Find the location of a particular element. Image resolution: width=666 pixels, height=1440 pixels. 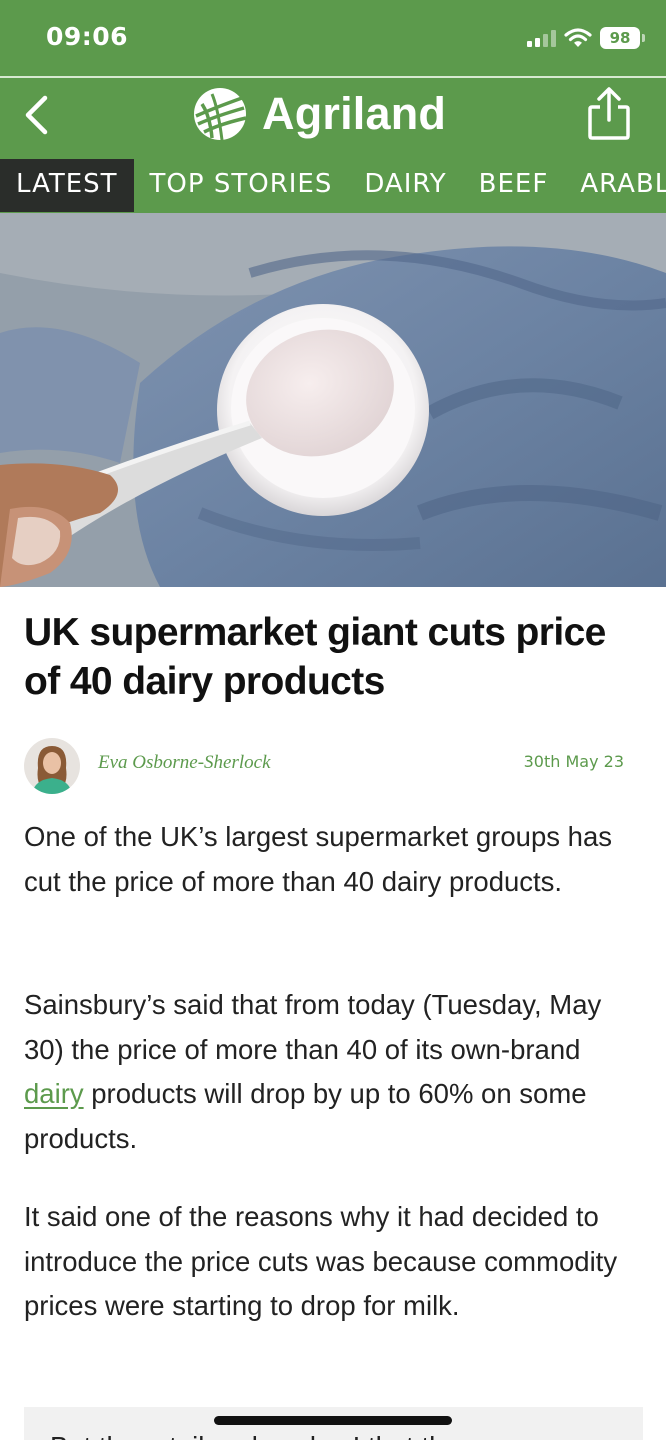

agriland-logo: Agriland is located at coordinates (319, 114).